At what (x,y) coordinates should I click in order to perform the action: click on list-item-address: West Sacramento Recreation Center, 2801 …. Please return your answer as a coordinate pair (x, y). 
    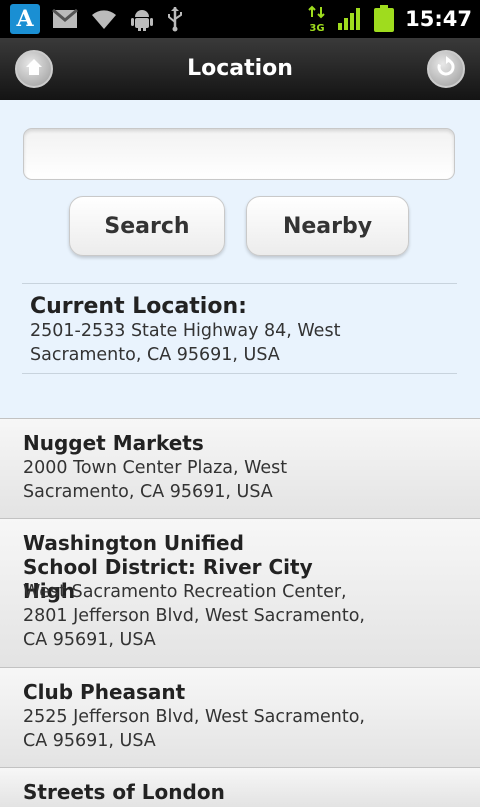
    Looking at the image, I should click on (194, 616).